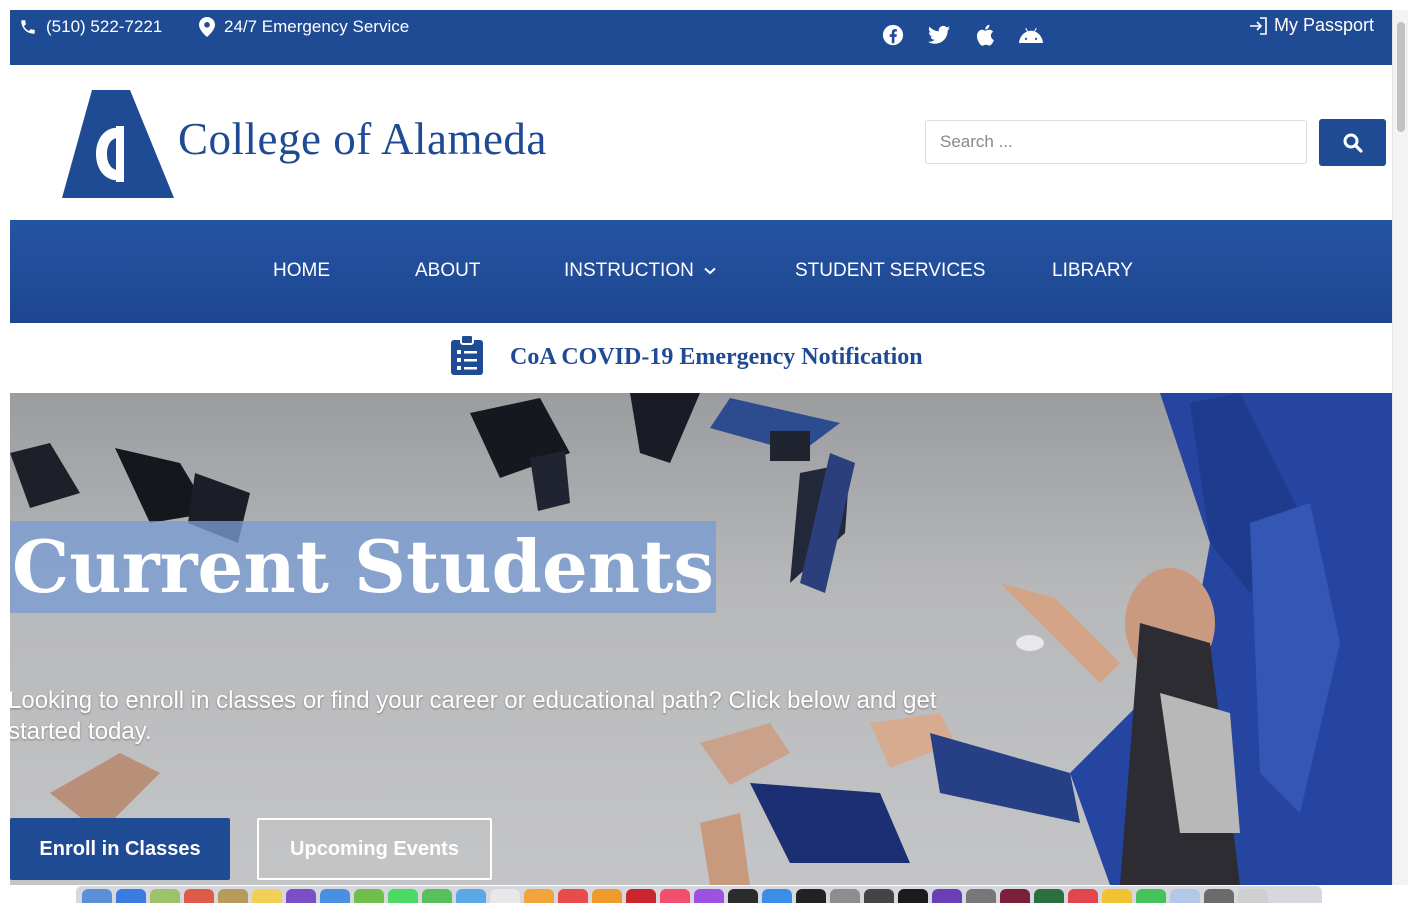 This screenshot has width=1418, height=903. I want to click on passport-label: My Passport, so click(1323, 25).